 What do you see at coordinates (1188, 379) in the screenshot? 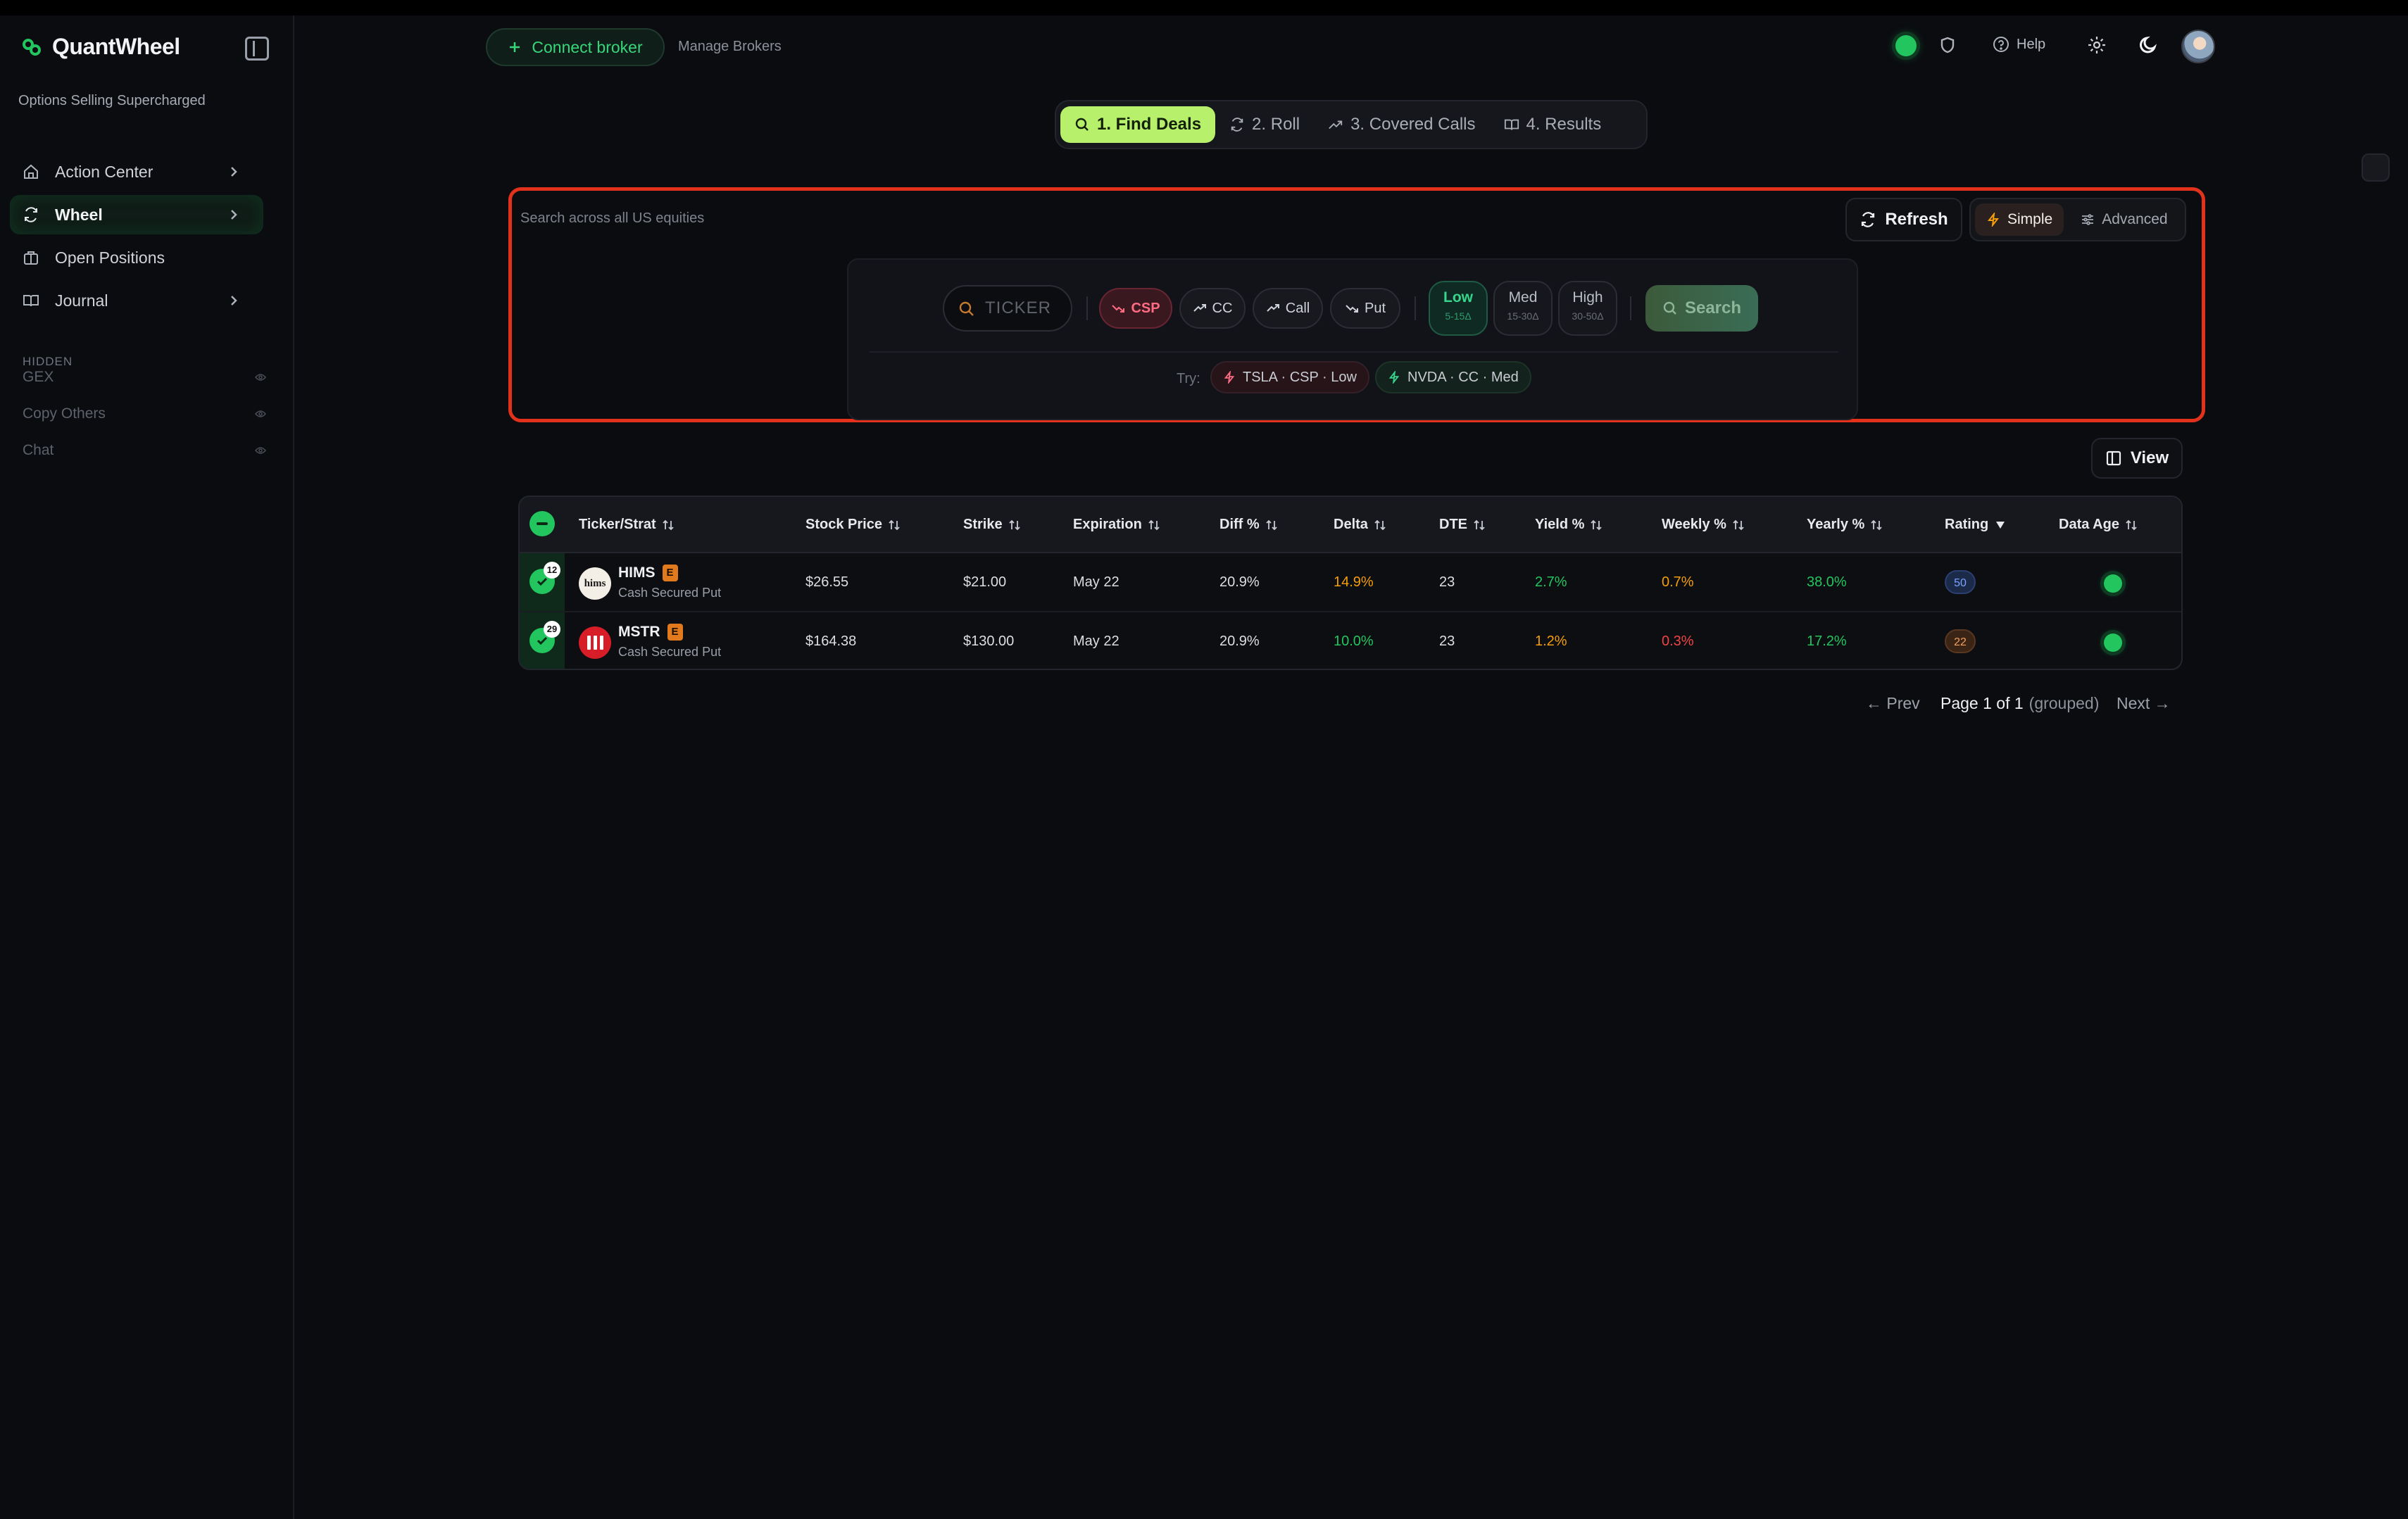
I see `try-label: Try:` at bounding box center [1188, 379].